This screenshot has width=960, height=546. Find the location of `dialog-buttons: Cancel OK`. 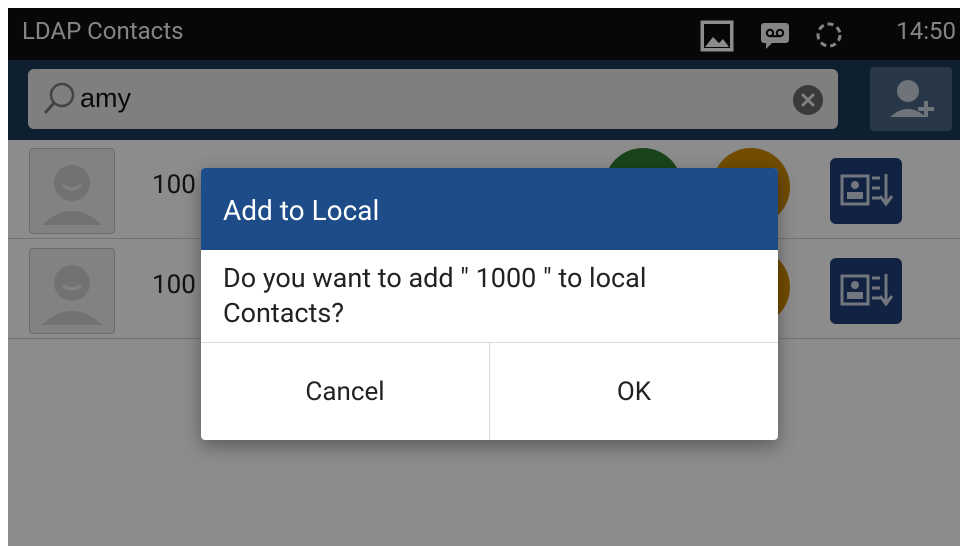

dialog-buttons: Cancel OK is located at coordinates (489, 391).